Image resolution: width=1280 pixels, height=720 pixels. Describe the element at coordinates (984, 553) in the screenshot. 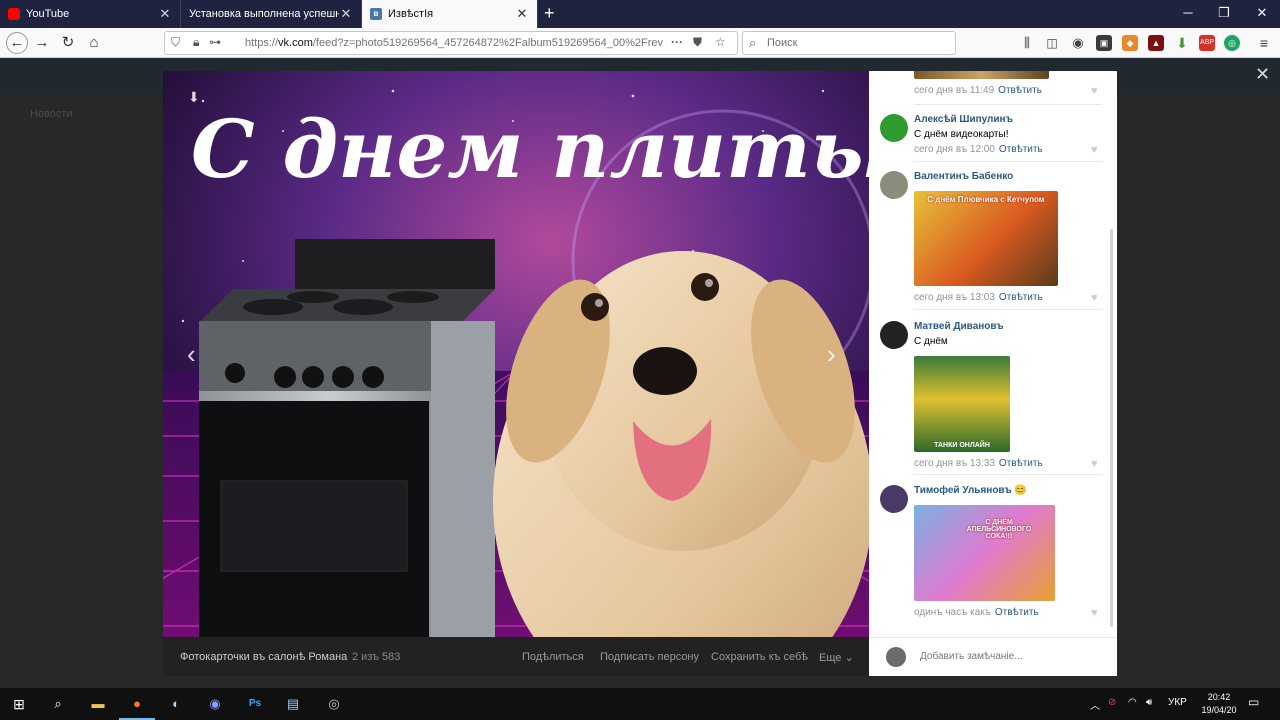

I see `comment-image: С ДНЁМ АПЕЛЬСИНОВОГО СОКА!!!` at that location.